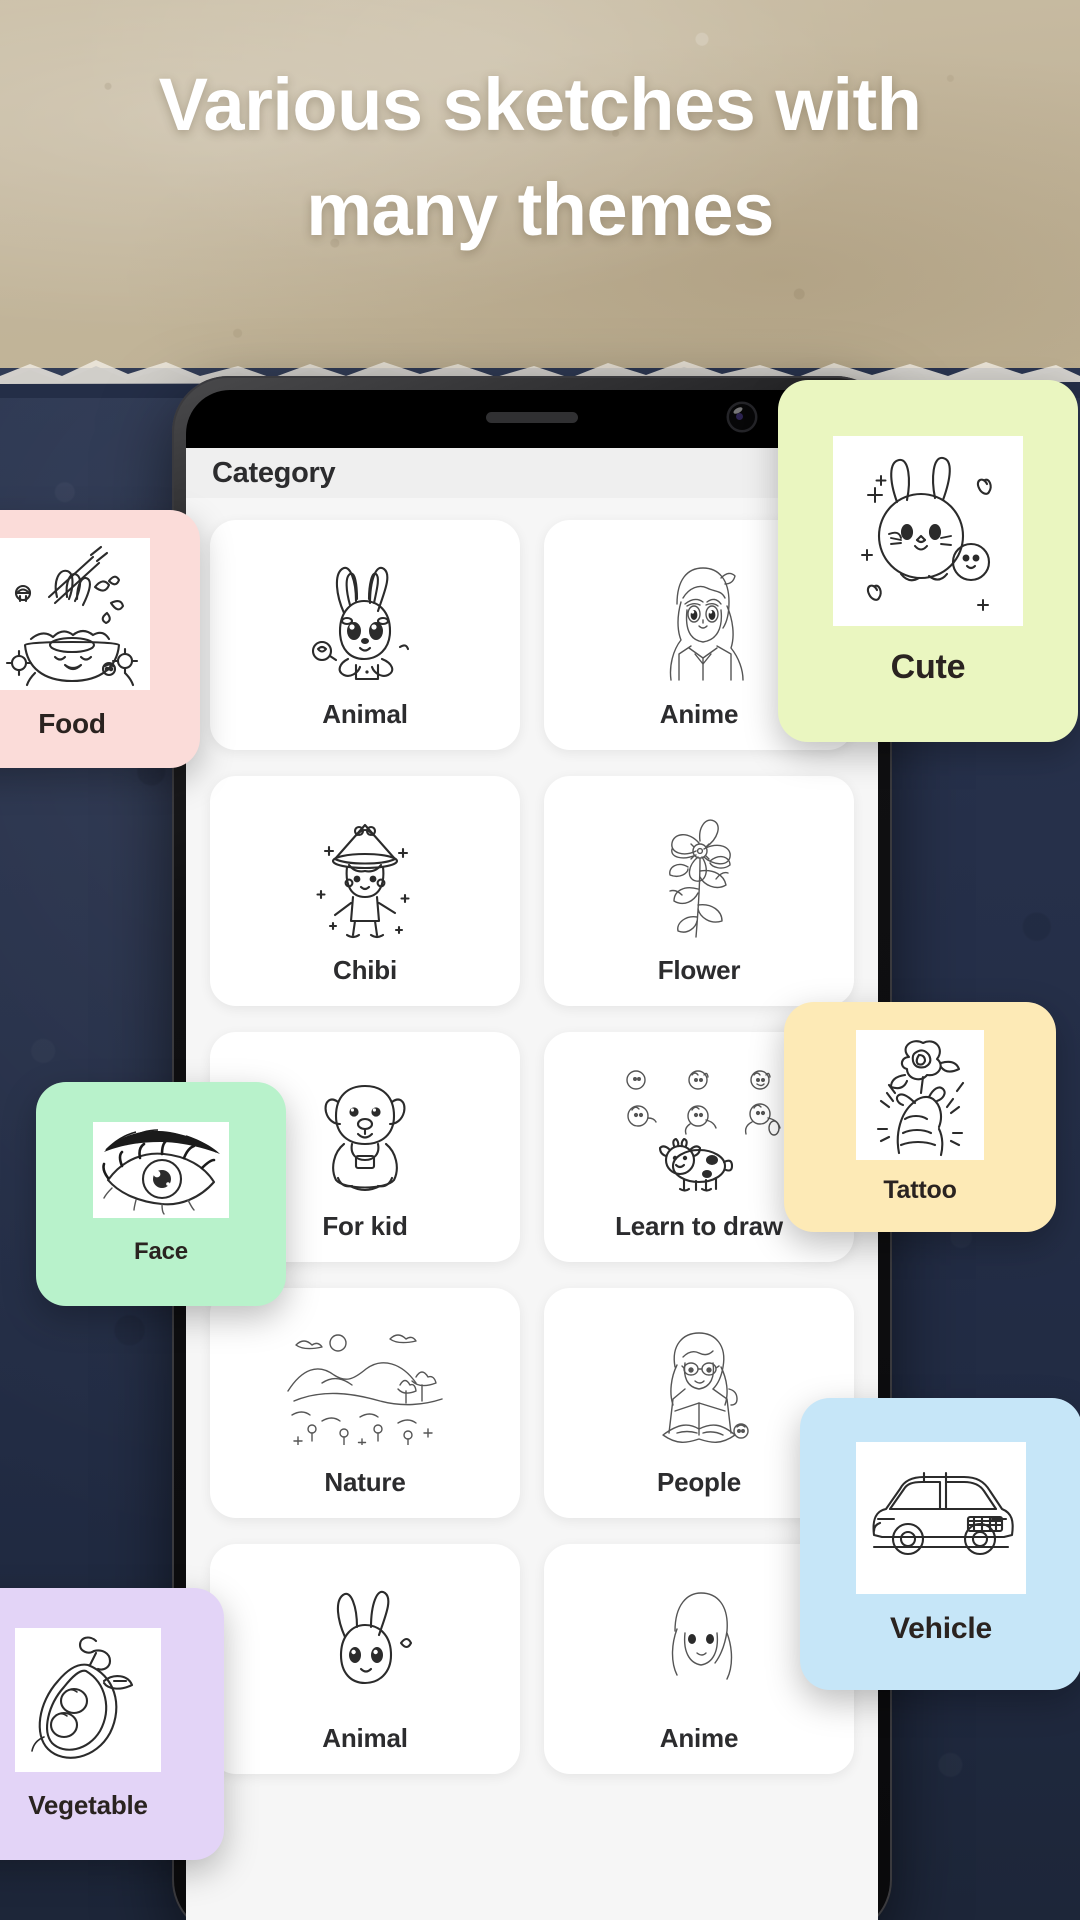  Describe the element at coordinates (274, 472) in the screenshot. I see `page-title: Category` at that location.